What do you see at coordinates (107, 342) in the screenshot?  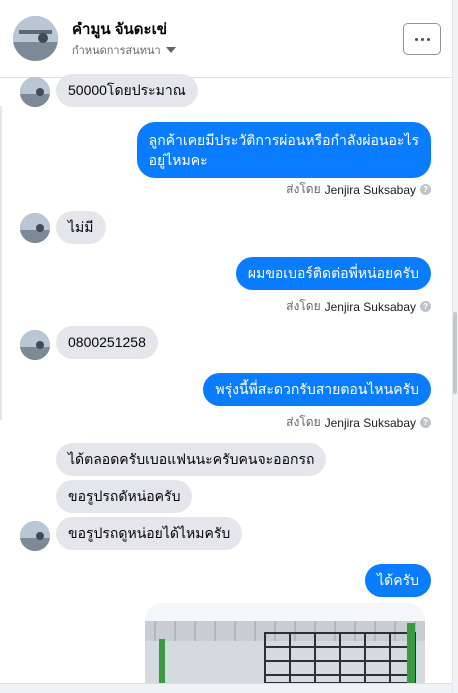 I see `incoming-message: 0800251258` at bounding box center [107, 342].